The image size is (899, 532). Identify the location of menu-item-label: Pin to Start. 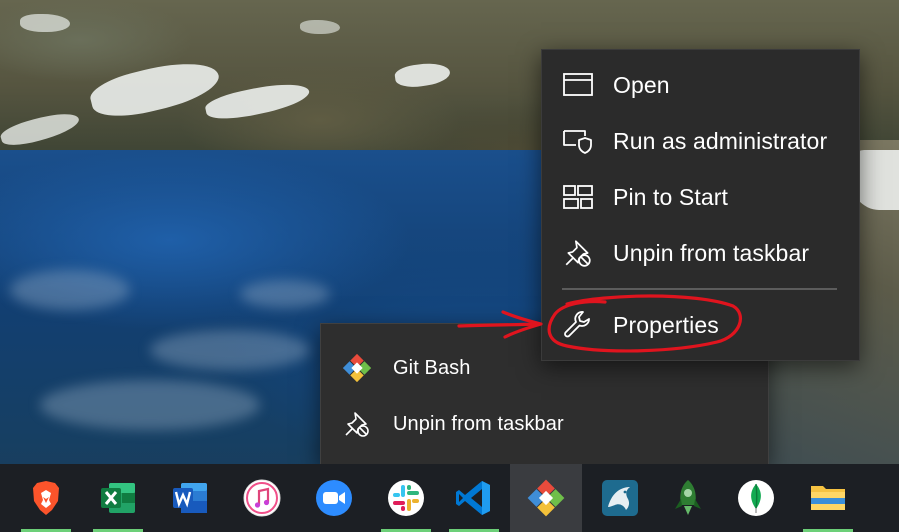
(670, 196).